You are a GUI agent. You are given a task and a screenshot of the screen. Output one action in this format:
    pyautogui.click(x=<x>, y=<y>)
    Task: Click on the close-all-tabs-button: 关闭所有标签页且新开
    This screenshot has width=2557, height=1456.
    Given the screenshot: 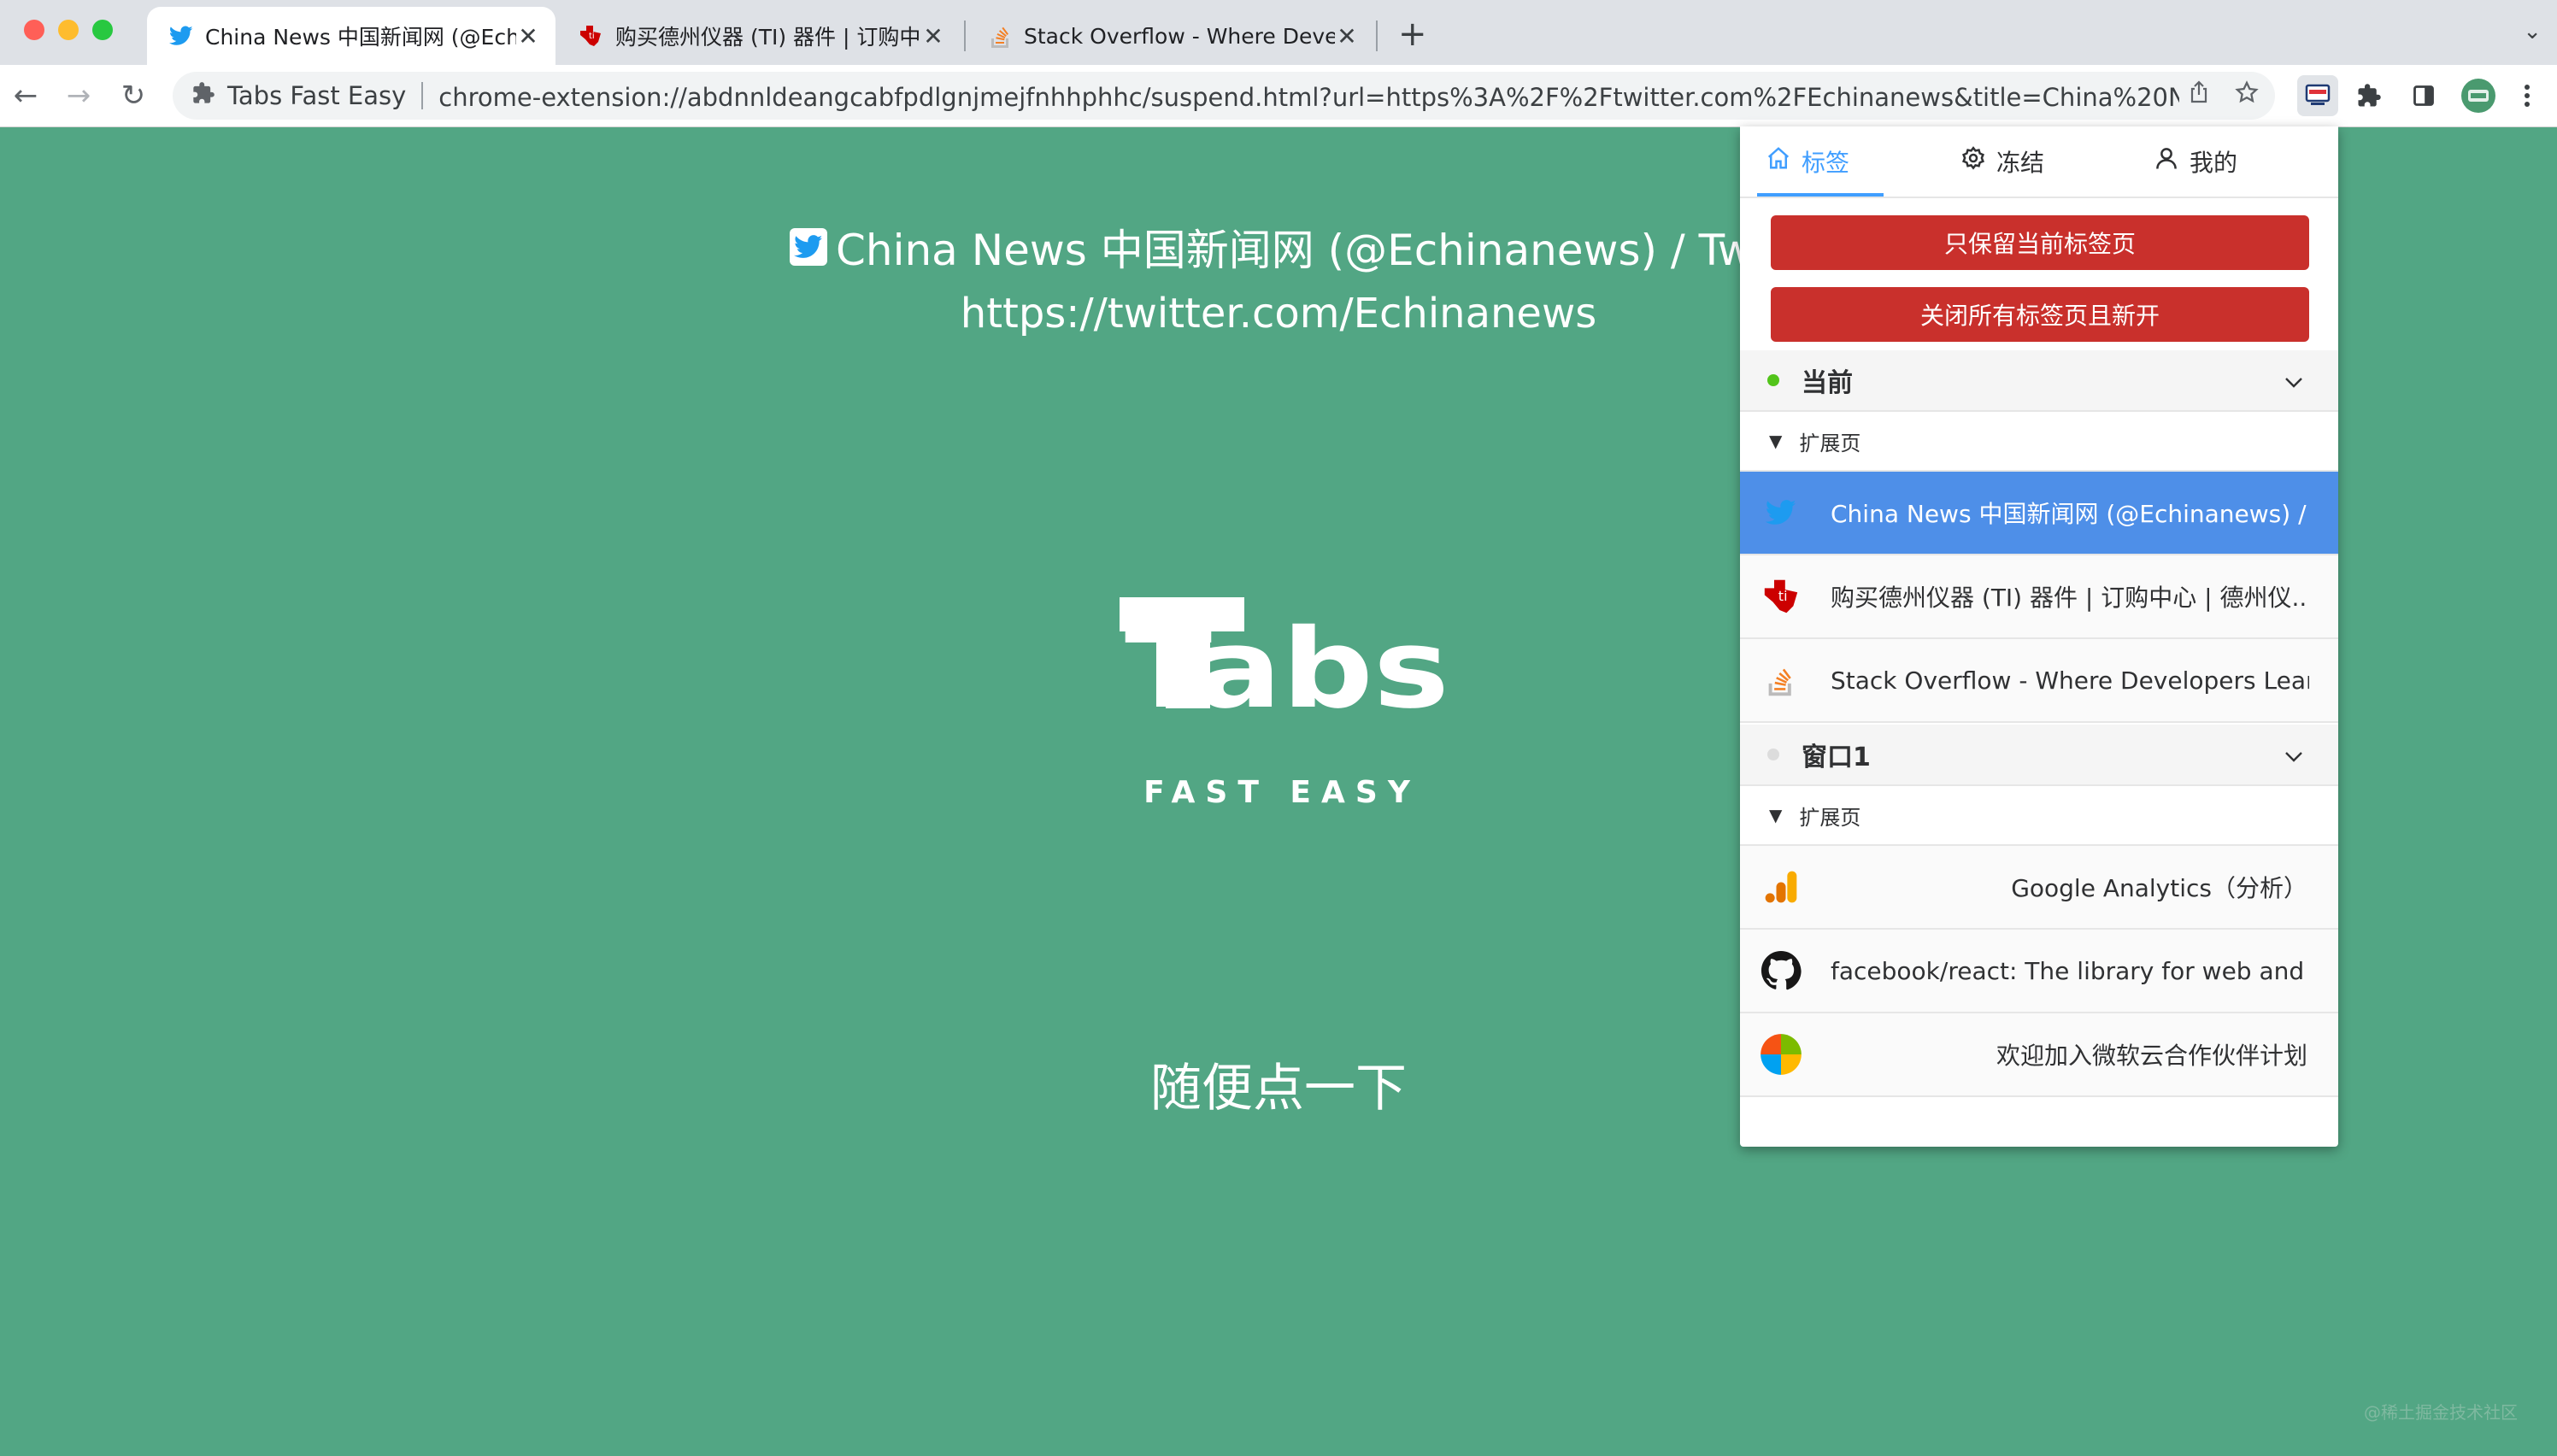 What is the action you would take?
    pyautogui.click(x=2040, y=314)
    